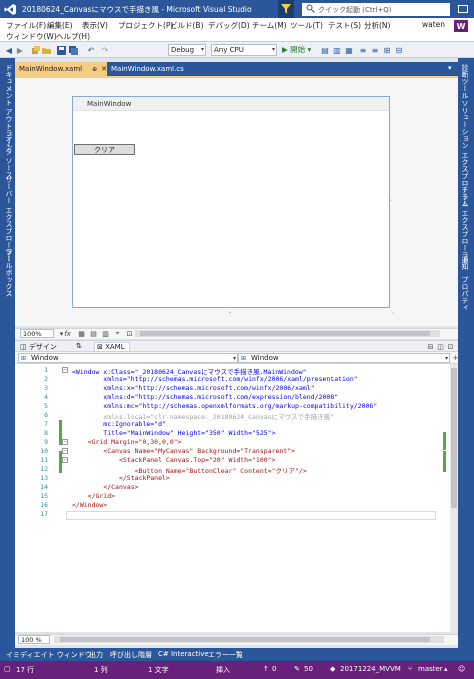 The width and height of the screenshot is (474, 679). What do you see at coordinates (465, 263) in the screenshot?
I see `tab-notifications: 通知` at bounding box center [465, 263].